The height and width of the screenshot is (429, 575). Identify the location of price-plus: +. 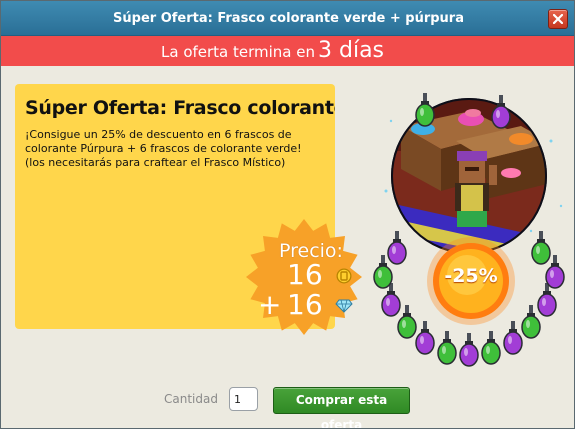
(270, 304).